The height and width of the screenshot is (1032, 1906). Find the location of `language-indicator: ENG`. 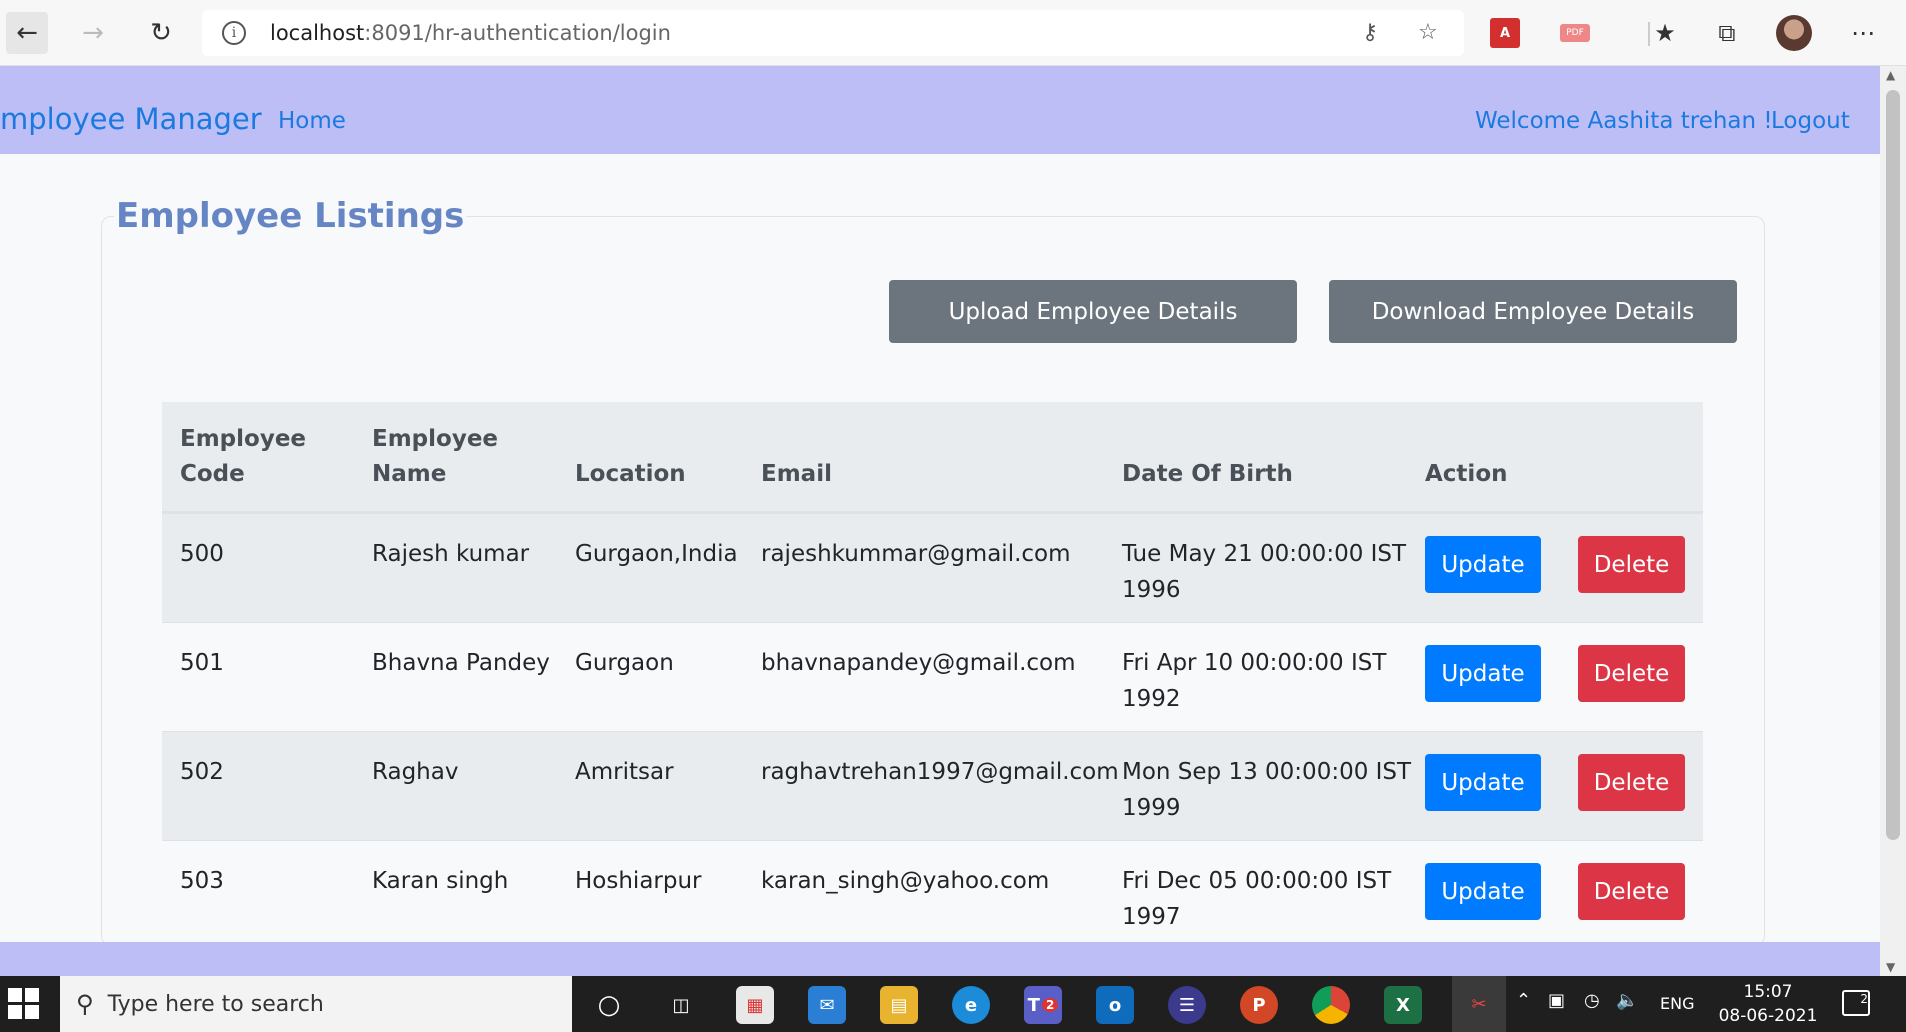

language-indicator: ENG is located at coordinates (1677, 1003).